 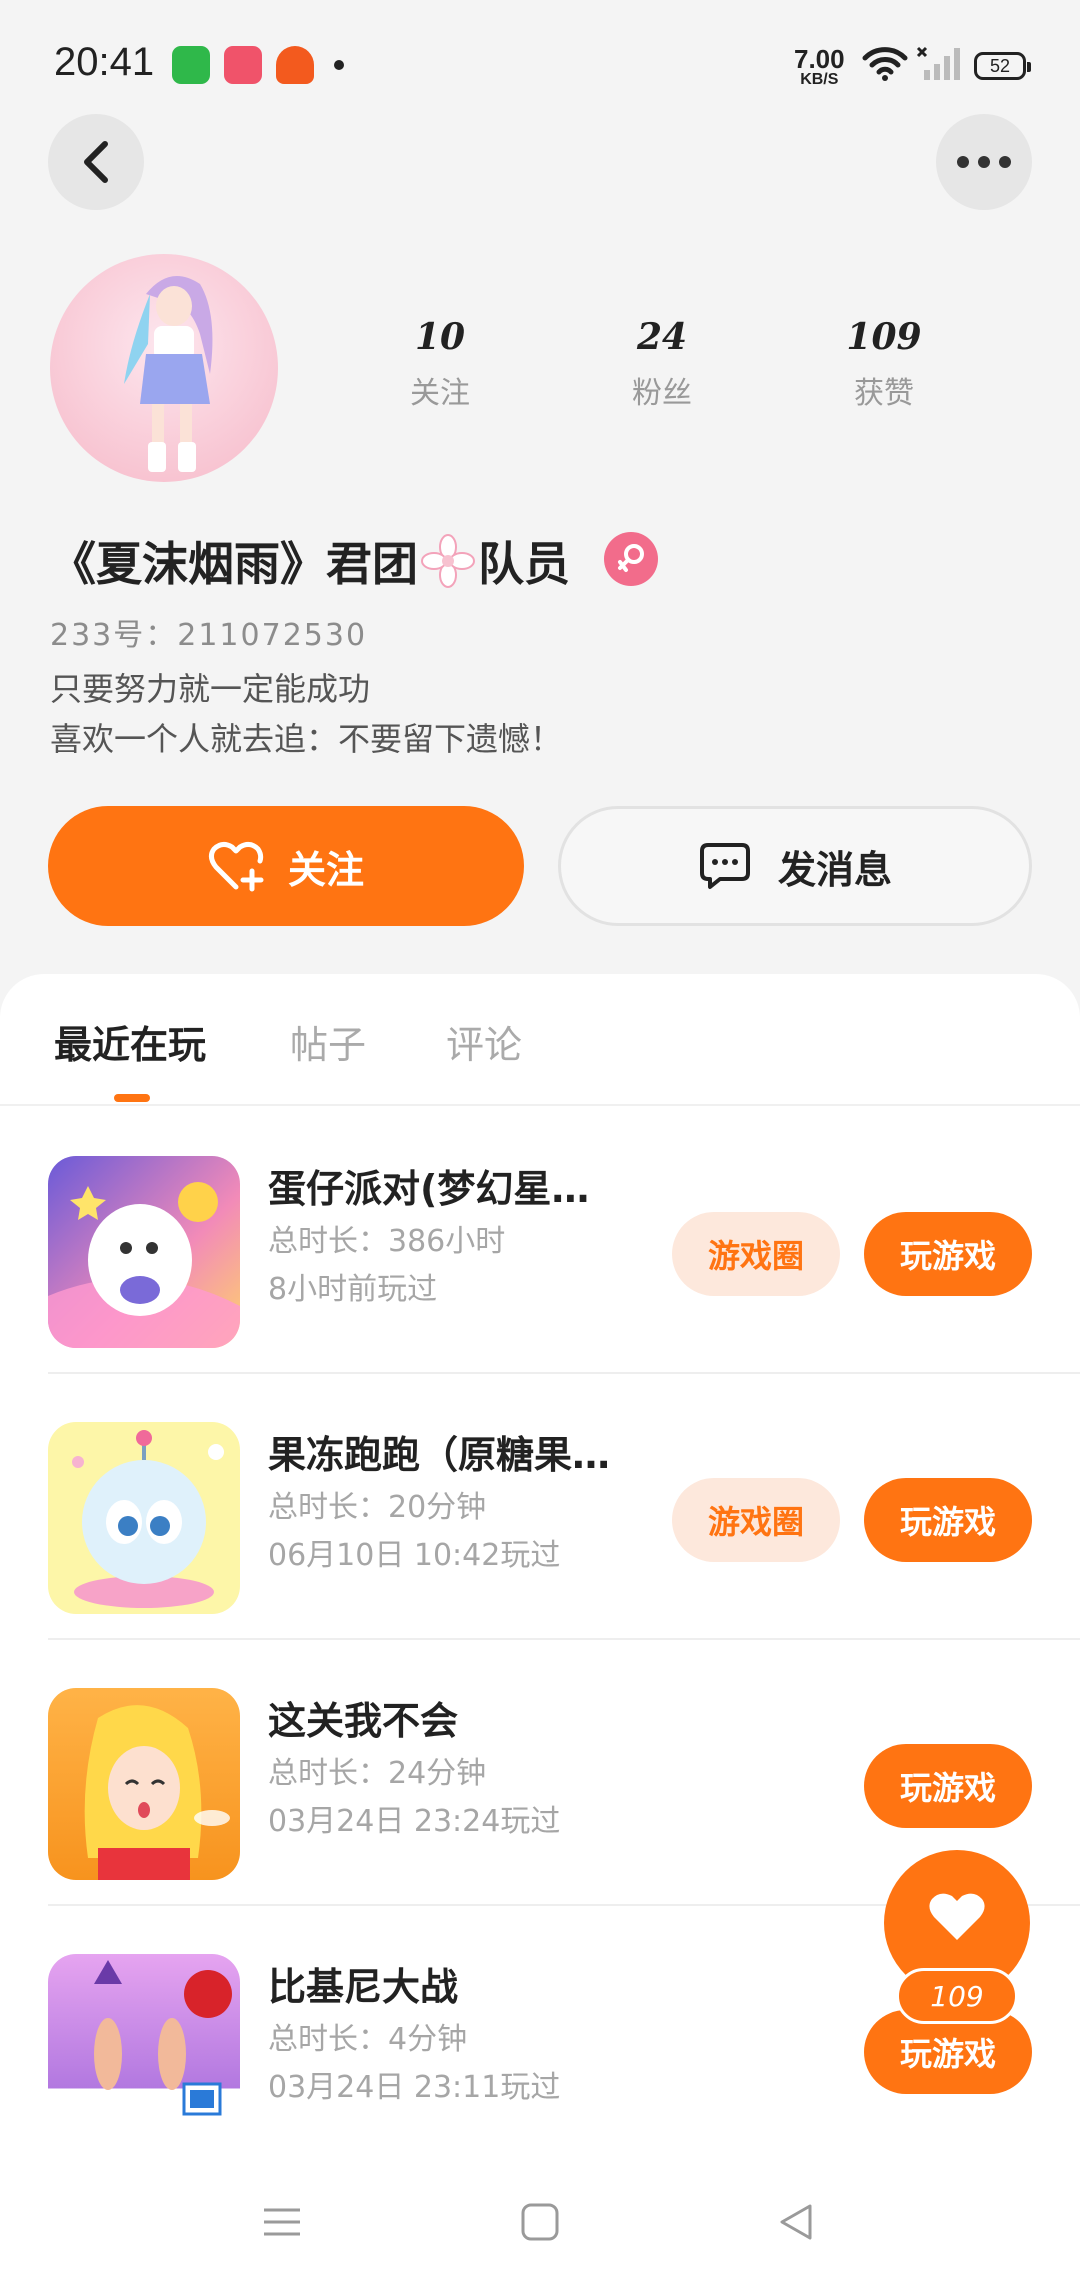 I want to click on tab-comments: 评论, so click(x=484, y=1041).